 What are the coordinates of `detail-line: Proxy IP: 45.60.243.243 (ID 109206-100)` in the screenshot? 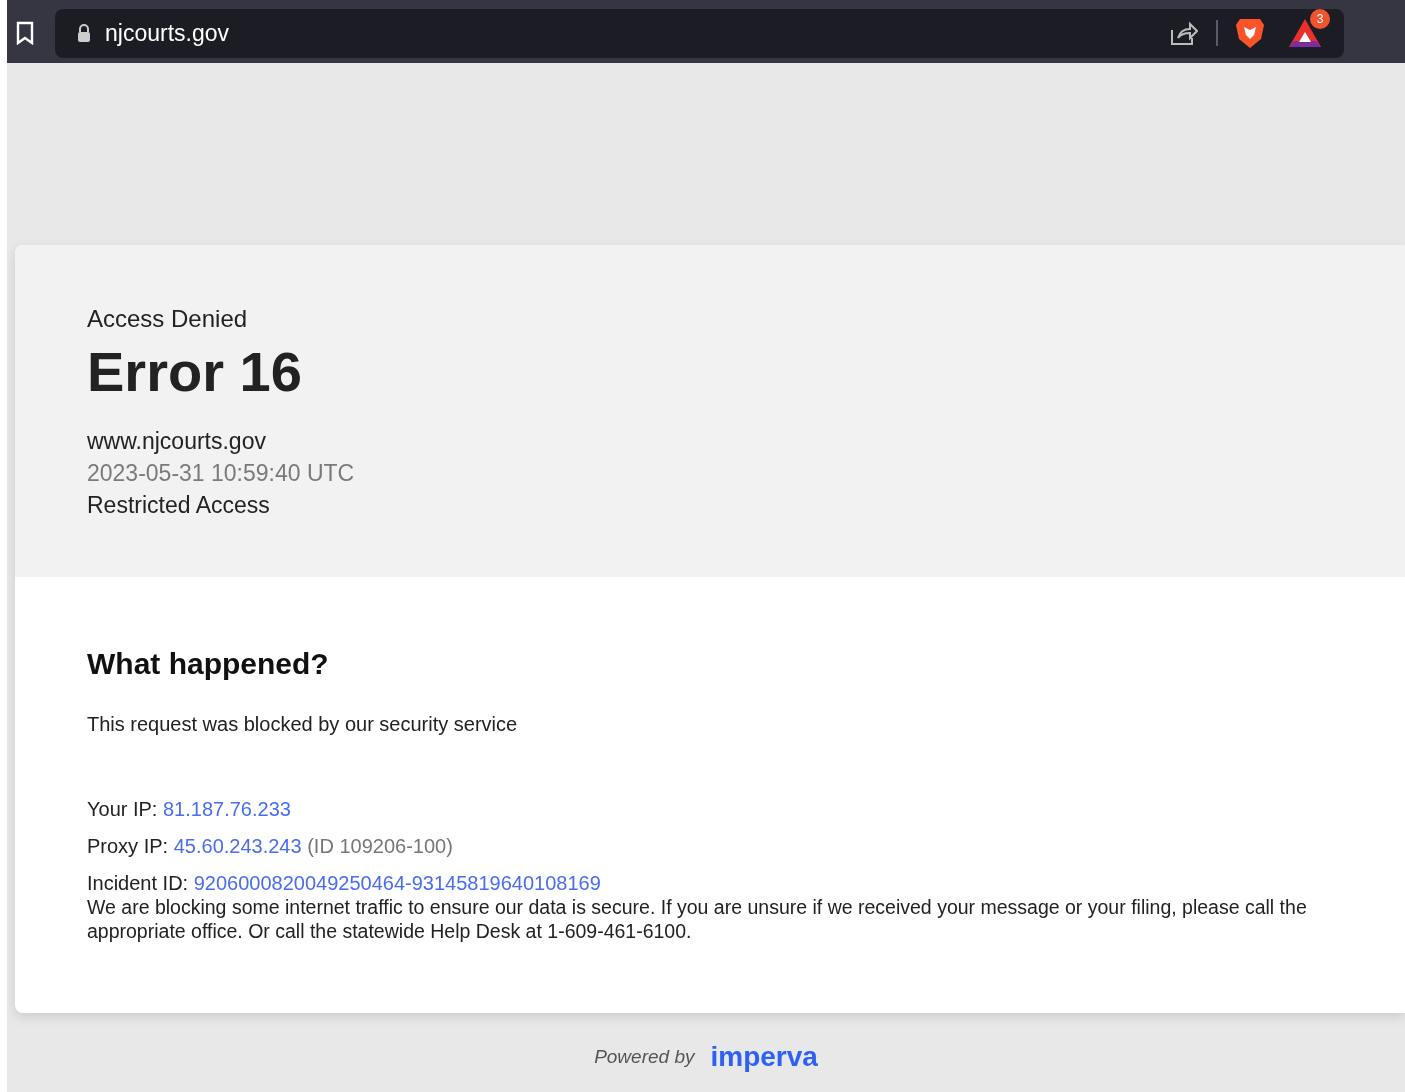 It's located at (270, 846).